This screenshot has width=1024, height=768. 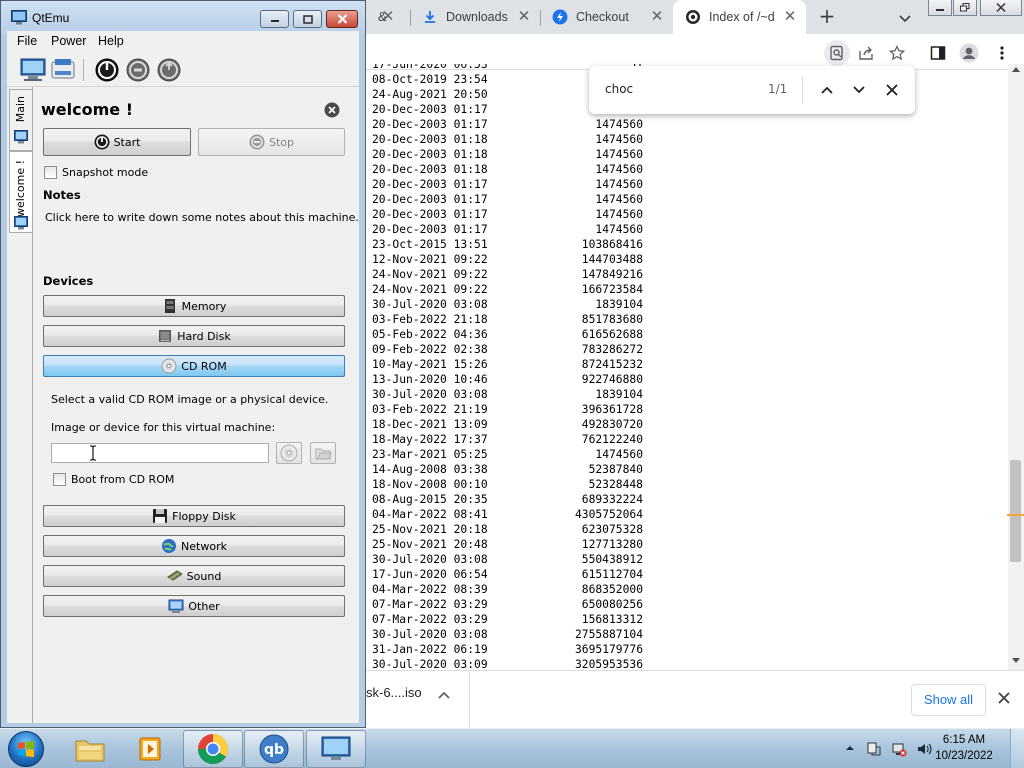 What do you see at coordinates (204, 546) in the screenshot?
I see `device-label: Network` at bounding box center [204, 546].